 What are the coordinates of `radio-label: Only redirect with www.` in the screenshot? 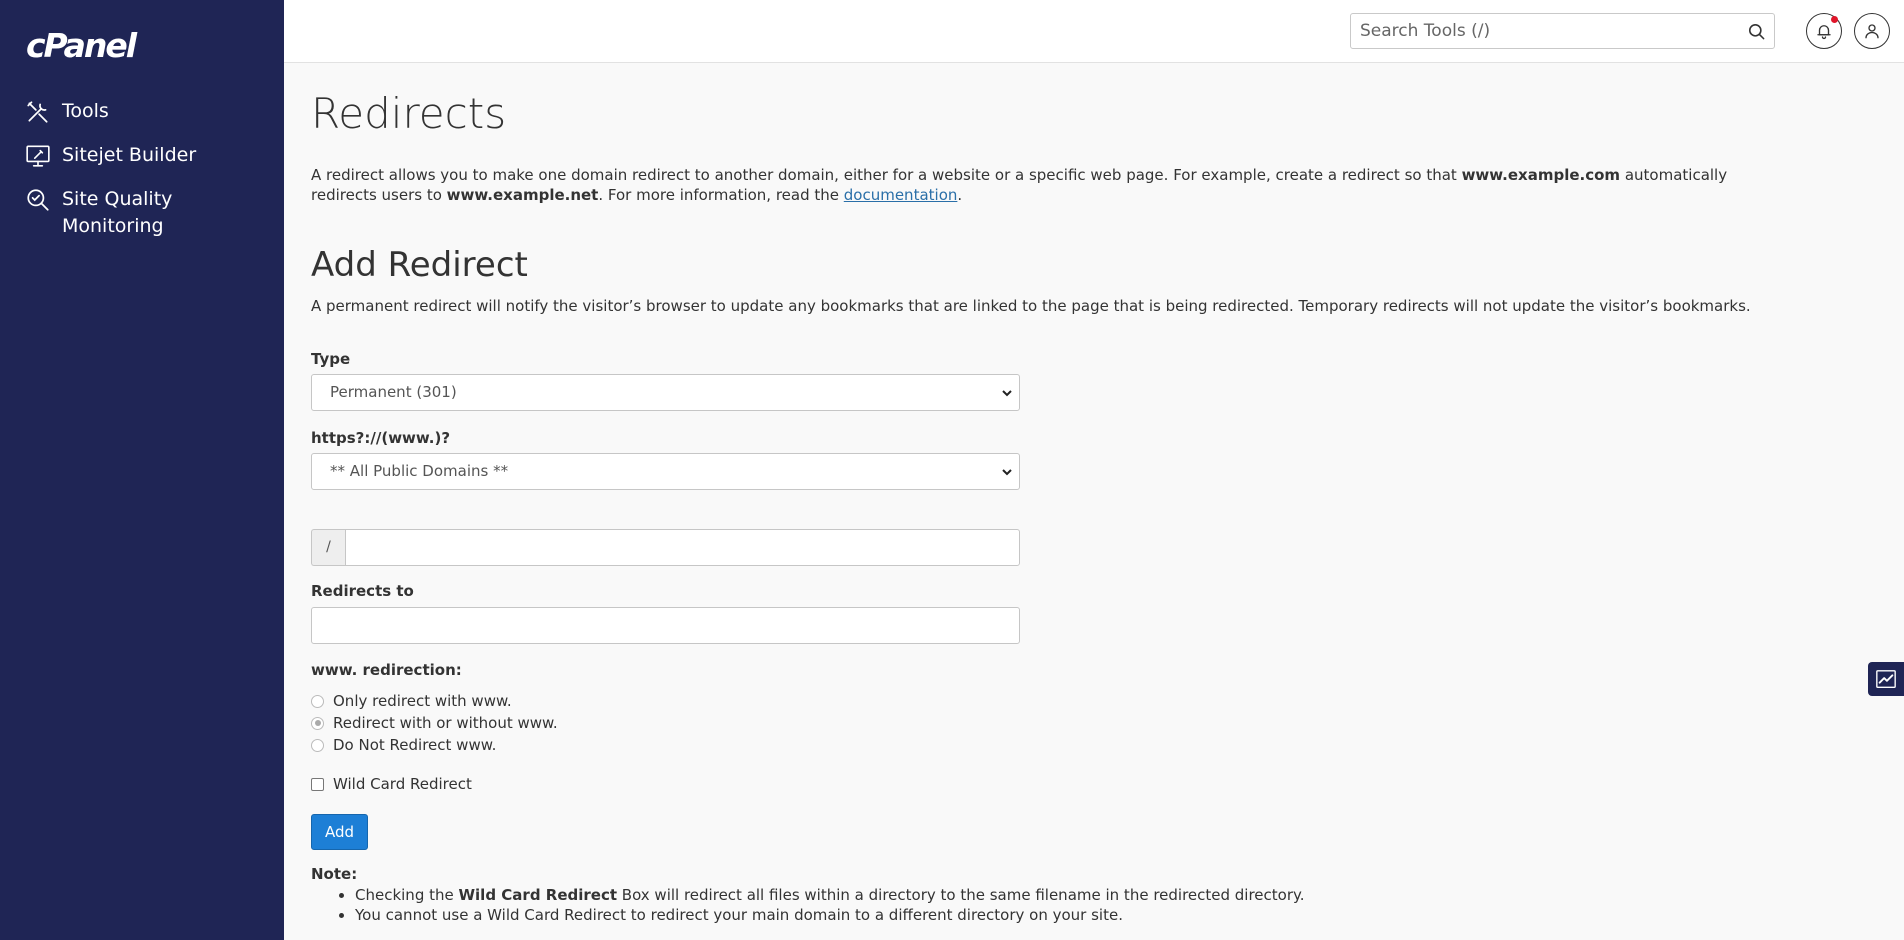 It's located at (422, 701).